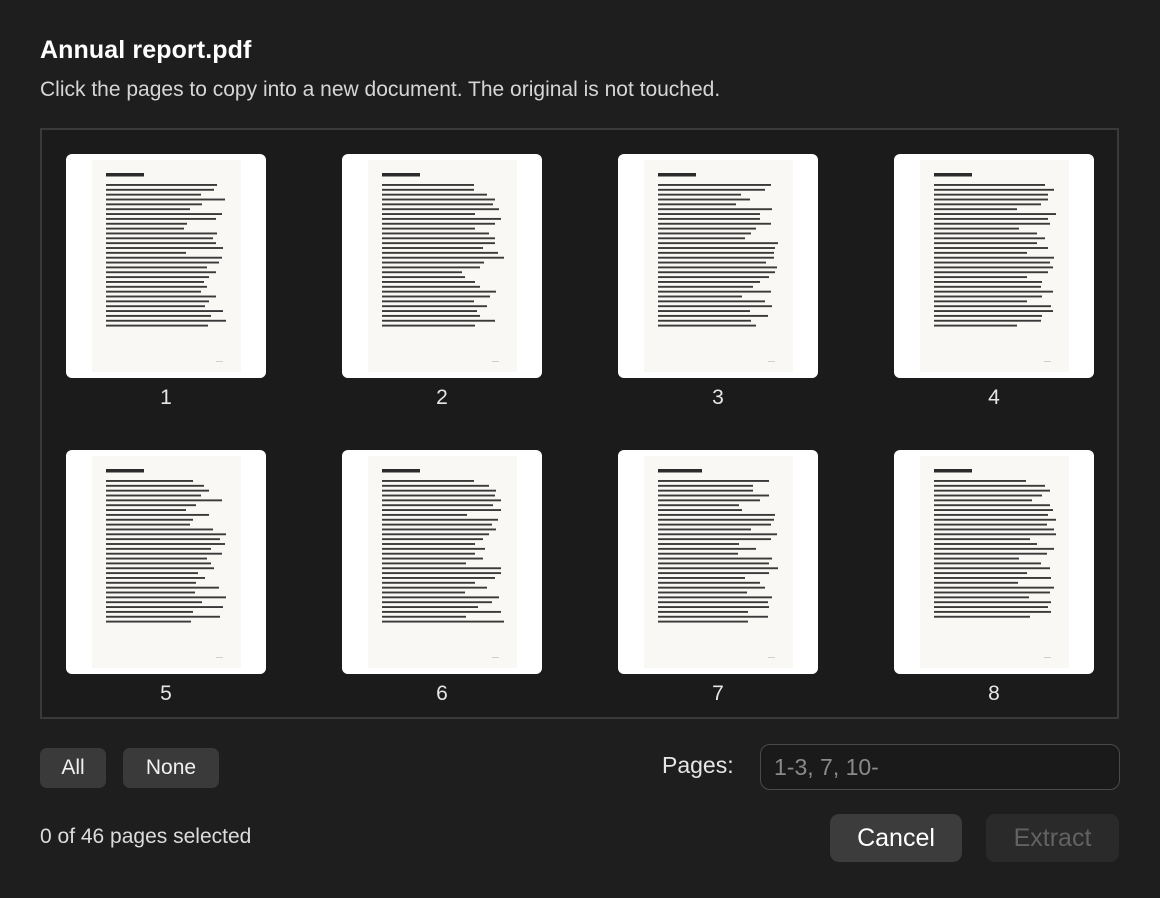 This screenshot has height=898, width=1160. What do you see at coordinates (940, 767) in the screenshot?
I see `pages-range-input` at bounding box center [940, 767].